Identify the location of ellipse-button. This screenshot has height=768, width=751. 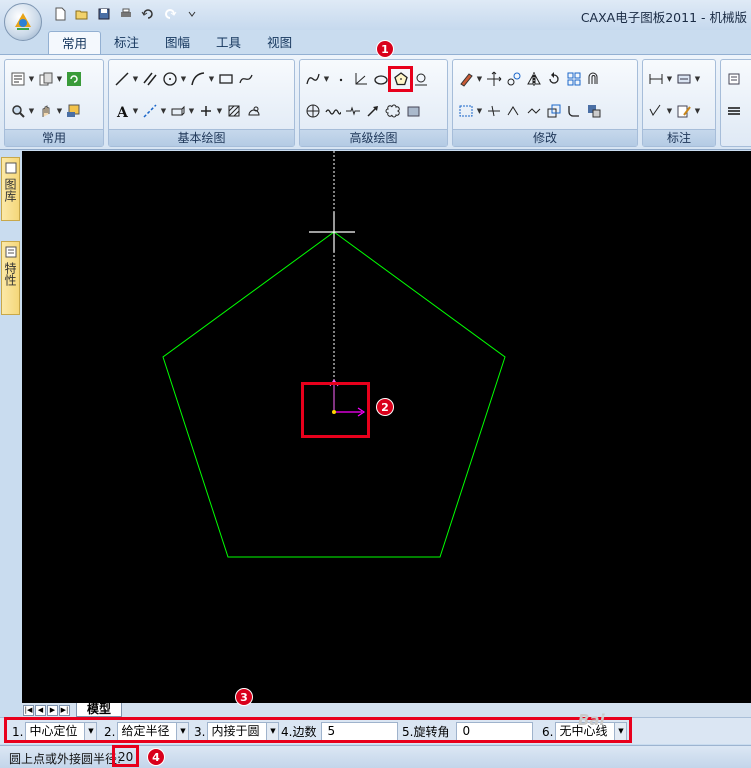
(380, 79).